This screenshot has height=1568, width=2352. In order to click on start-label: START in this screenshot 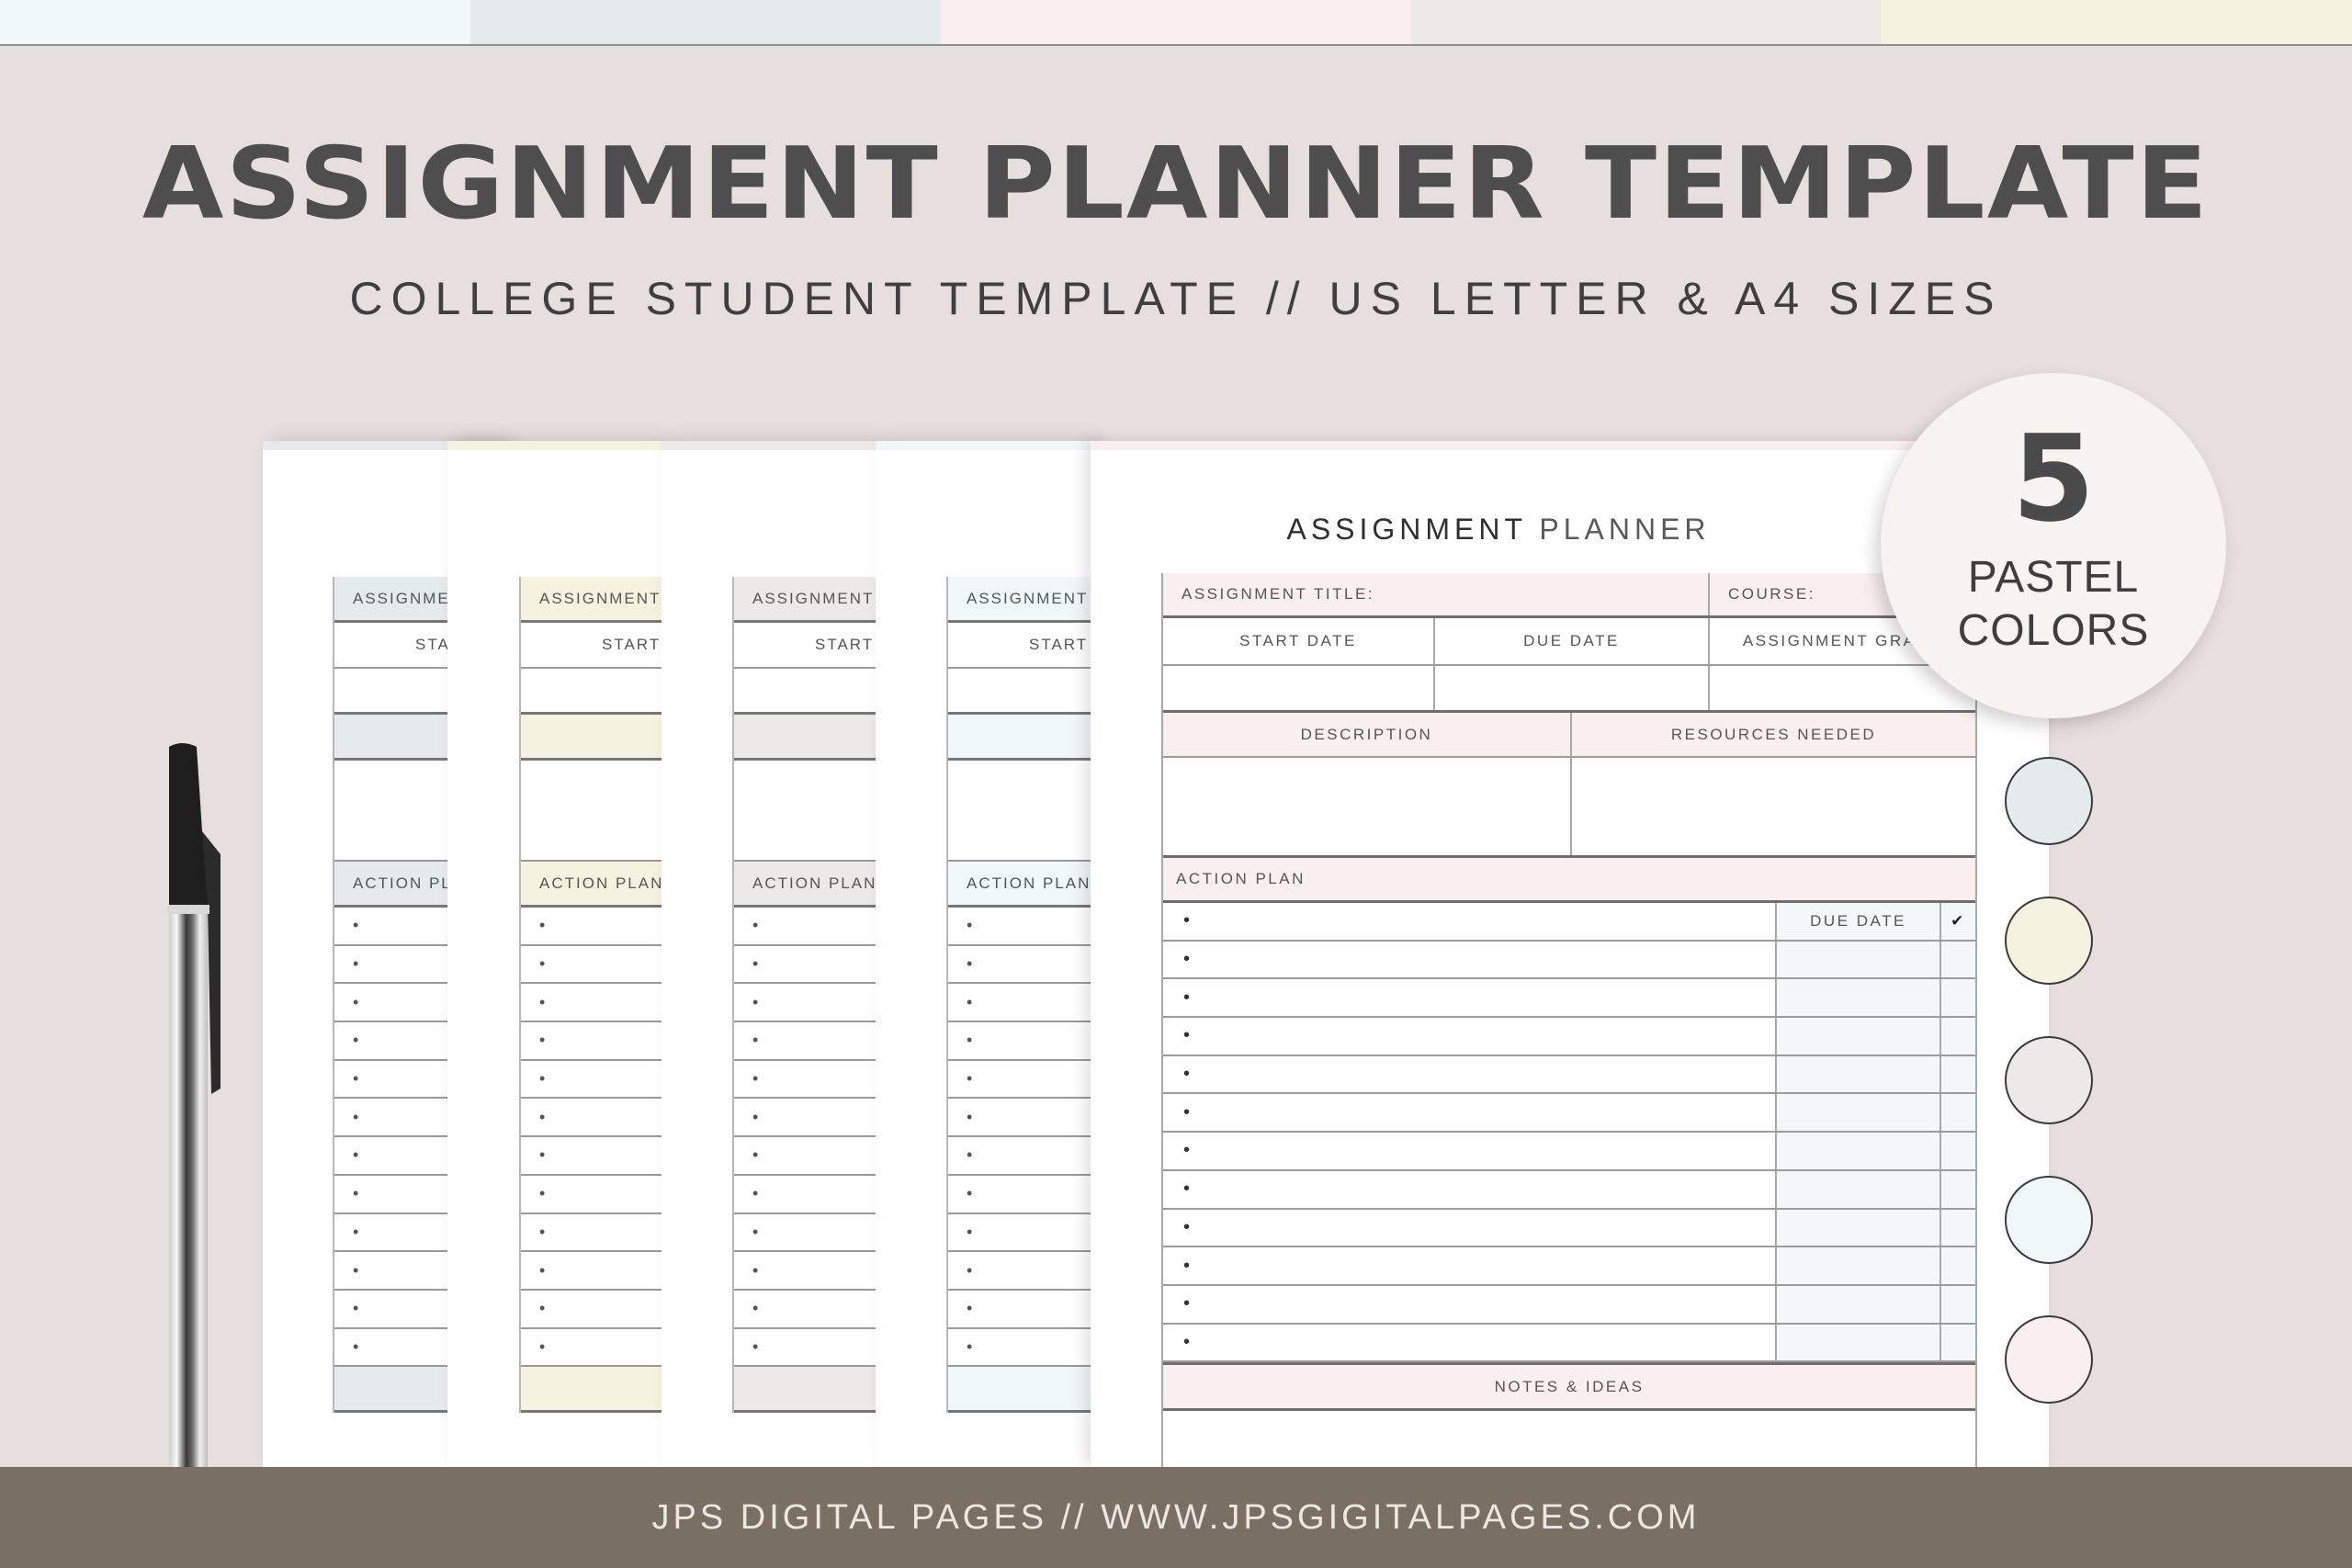, I will do `click(805, 646)`.